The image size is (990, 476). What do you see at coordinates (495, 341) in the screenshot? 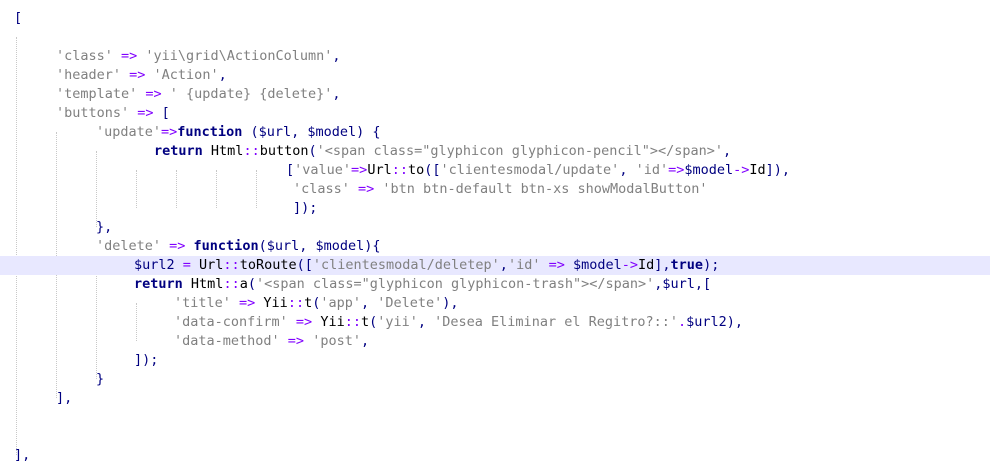
I see `code-line: 'data-method' => 'post',` at bounding box center [495, 341].